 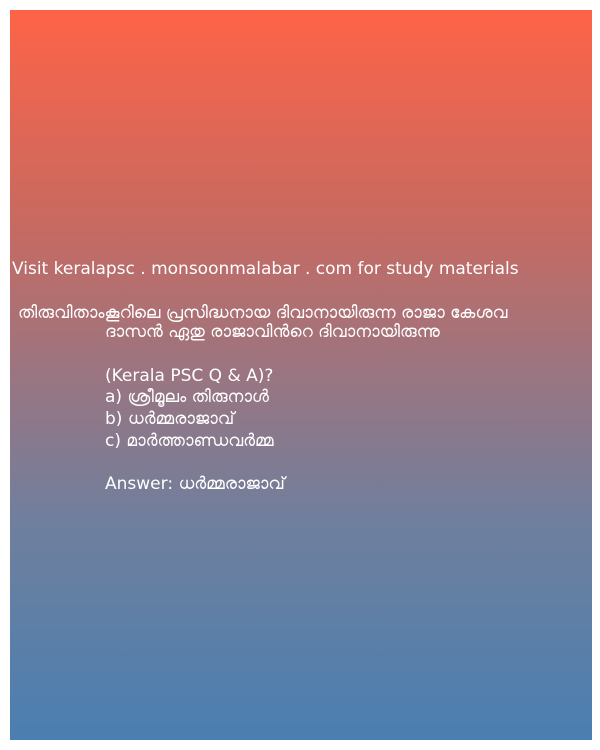 I want to click on option-c: c) മാർത്താണ്ഡവർമ്മ, so click(x=189, y=441).